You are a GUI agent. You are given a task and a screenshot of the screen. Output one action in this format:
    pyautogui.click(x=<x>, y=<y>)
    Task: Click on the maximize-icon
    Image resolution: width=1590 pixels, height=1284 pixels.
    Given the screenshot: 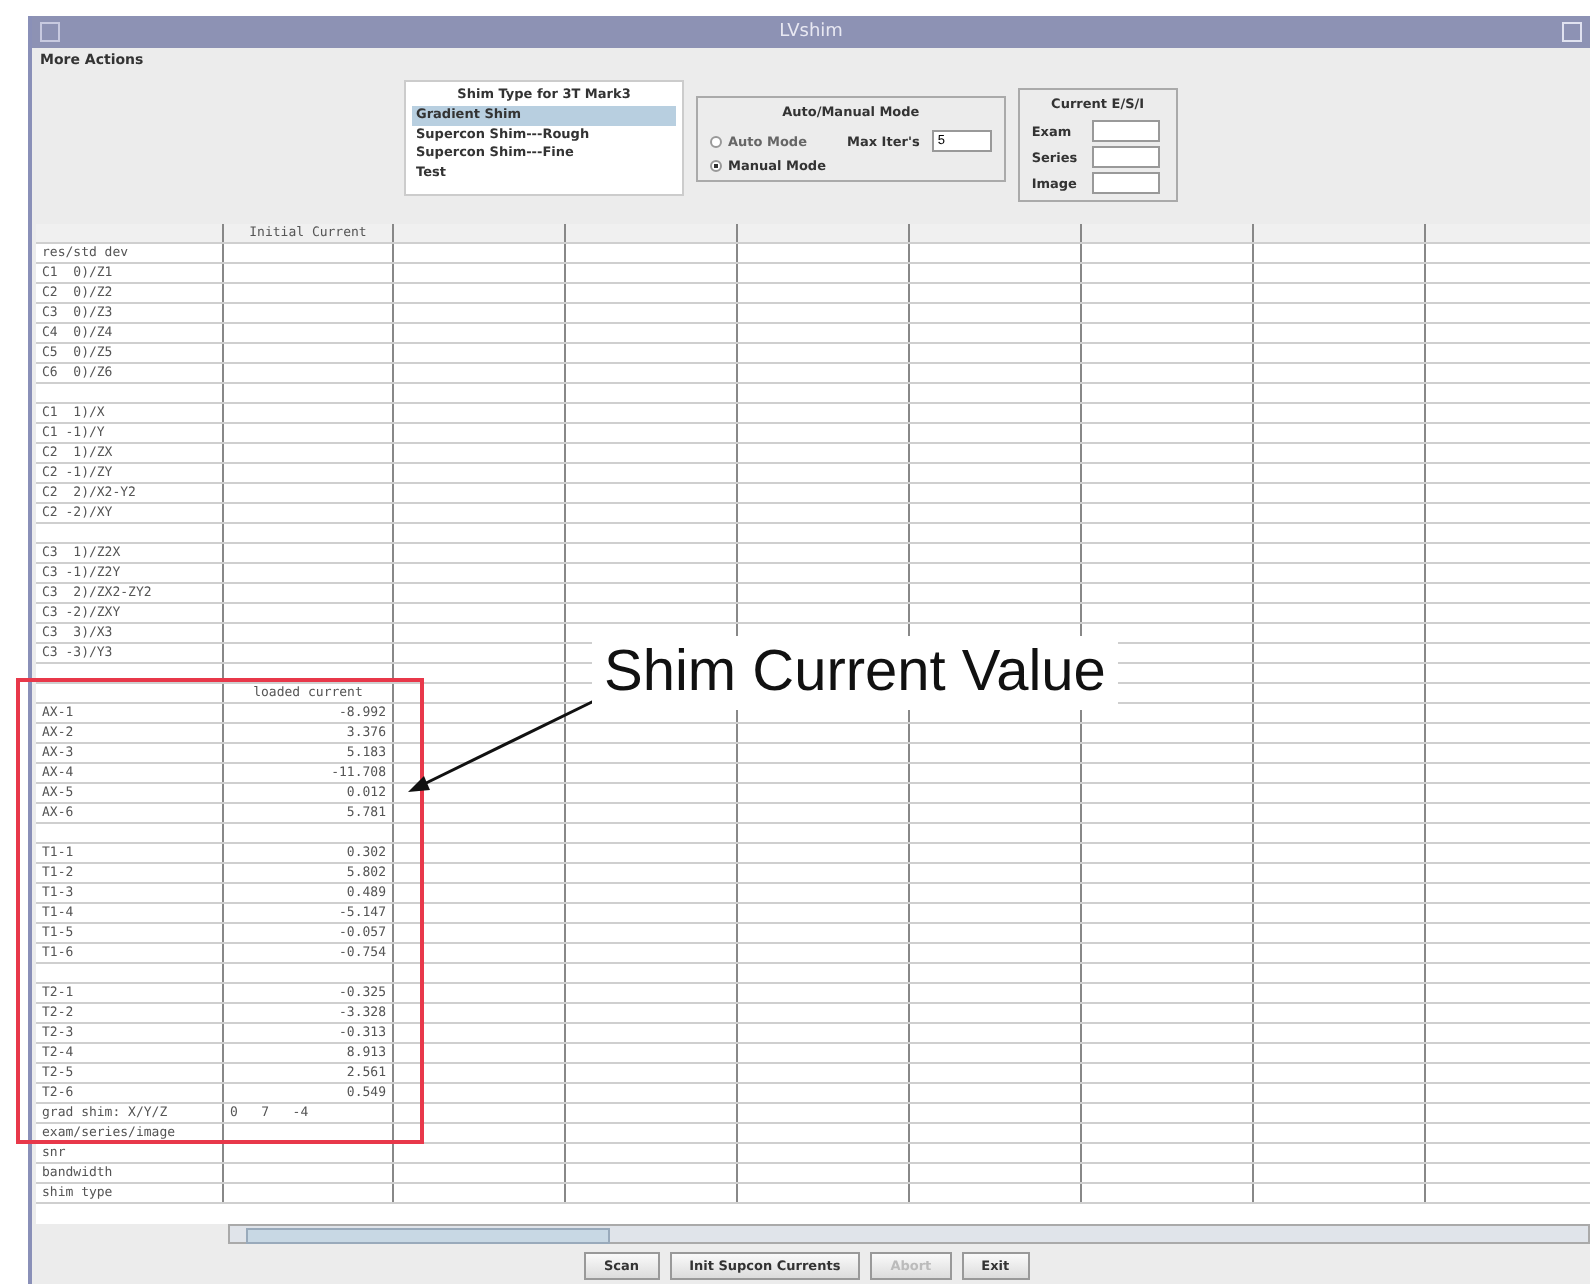 What is the action you would take?
    pyautogui.click(x=1572, y=32)
    